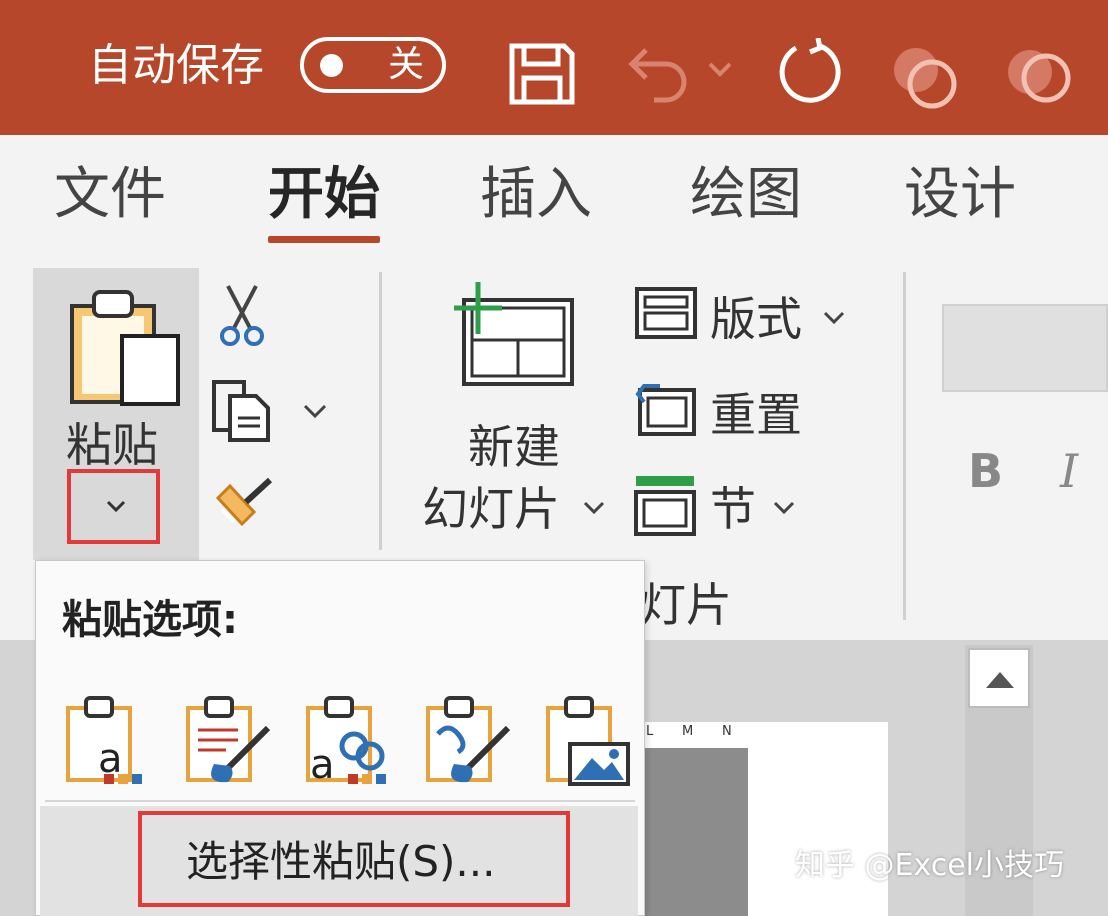  What do you see at coordinates (536, 195) in the screenshot?
I see `tab-insert: 插入` at bounding box center [536, 195].